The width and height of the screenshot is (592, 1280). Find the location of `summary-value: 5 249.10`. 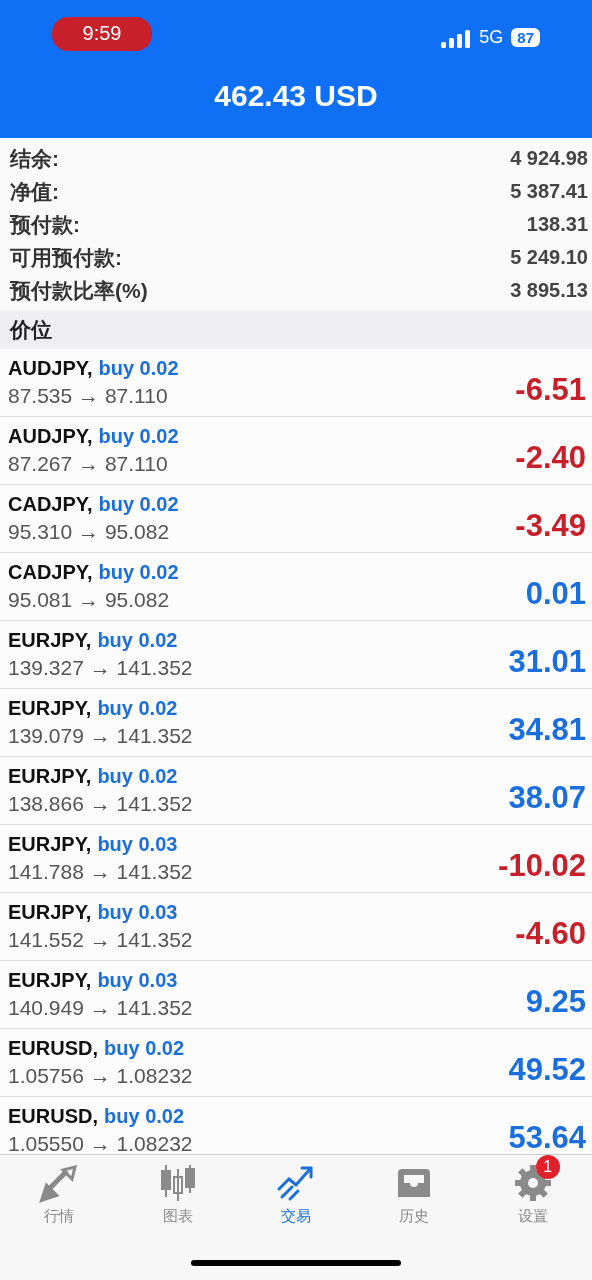

summary-value: 5 249.10 is located at coordinates (549, 257).